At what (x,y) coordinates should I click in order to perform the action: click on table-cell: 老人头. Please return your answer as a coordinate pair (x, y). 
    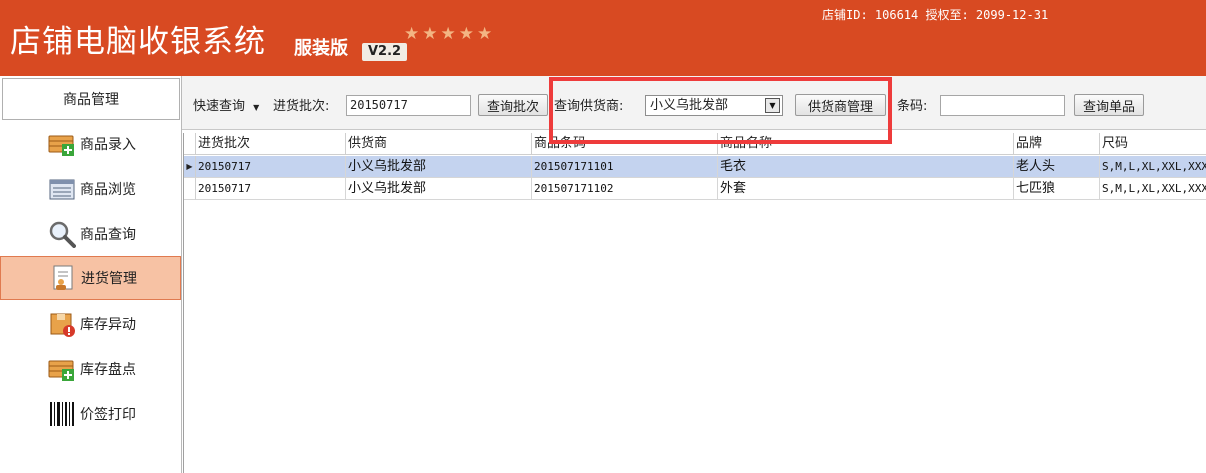
    Looking at the image, I should click on (1057, 167).